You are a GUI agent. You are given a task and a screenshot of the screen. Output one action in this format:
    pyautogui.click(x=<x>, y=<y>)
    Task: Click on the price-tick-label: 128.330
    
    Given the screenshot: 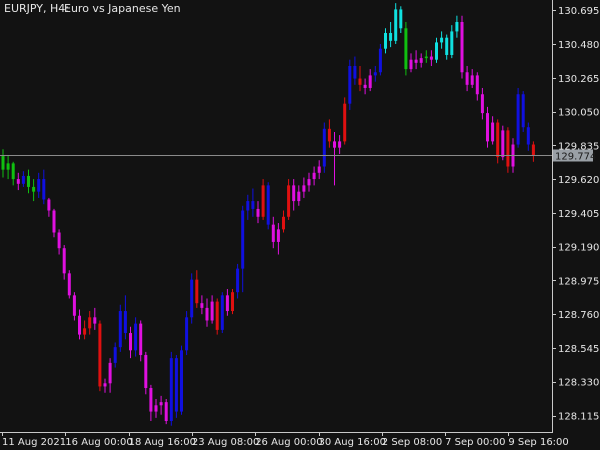 What is the action you would take?
    pyautogui.click(x=578, y=383)
    